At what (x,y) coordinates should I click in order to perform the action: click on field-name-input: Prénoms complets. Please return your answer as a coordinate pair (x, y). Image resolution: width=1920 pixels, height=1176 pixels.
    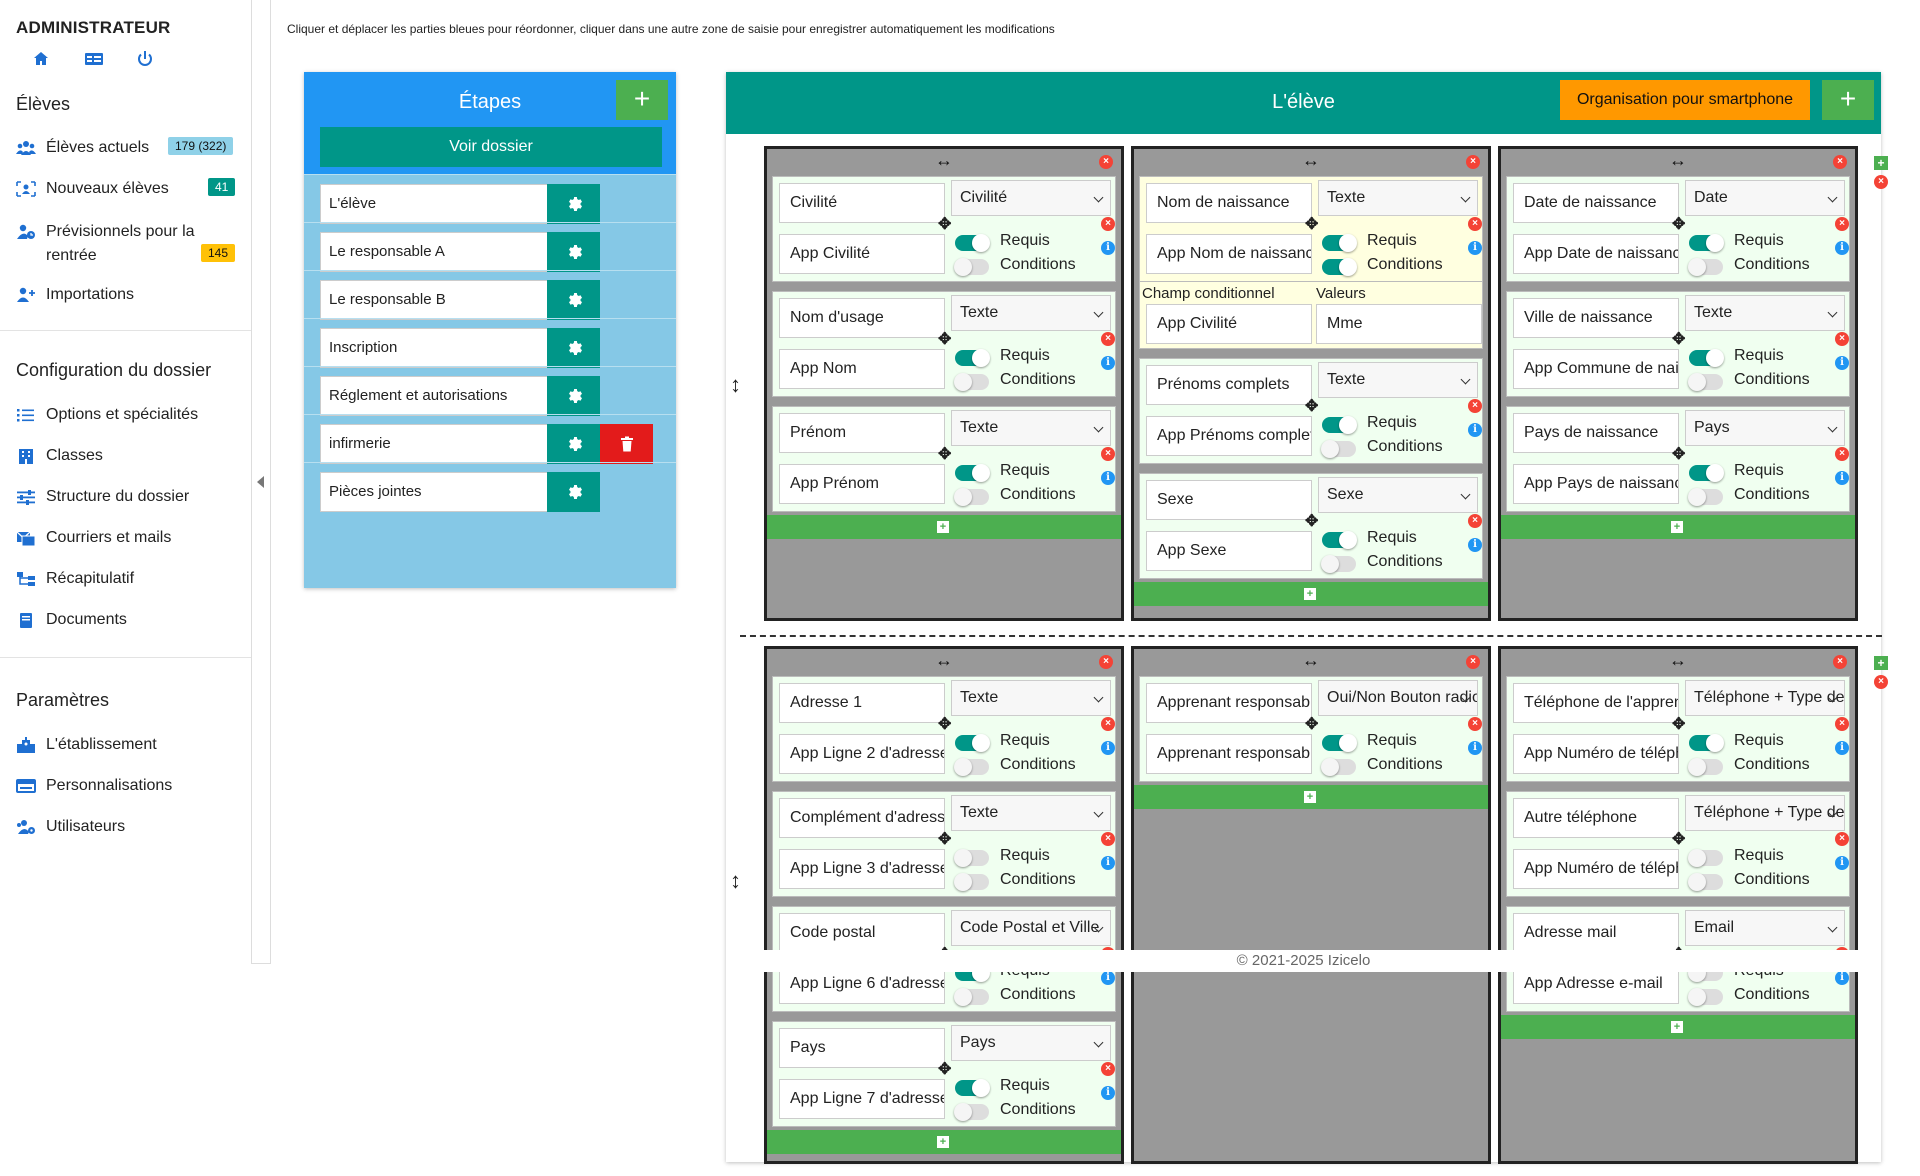
    Looking at the image, I should click on (1229, 385).